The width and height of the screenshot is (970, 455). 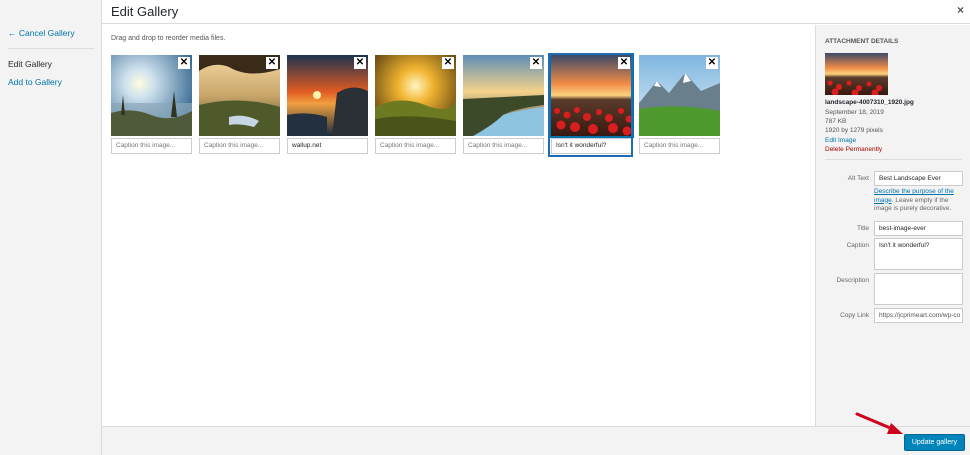 What do you see at coordinates (836, 121) in the screenshot?
I see `attachment-file-size: 787 KB` at bounding box center [836, 121].